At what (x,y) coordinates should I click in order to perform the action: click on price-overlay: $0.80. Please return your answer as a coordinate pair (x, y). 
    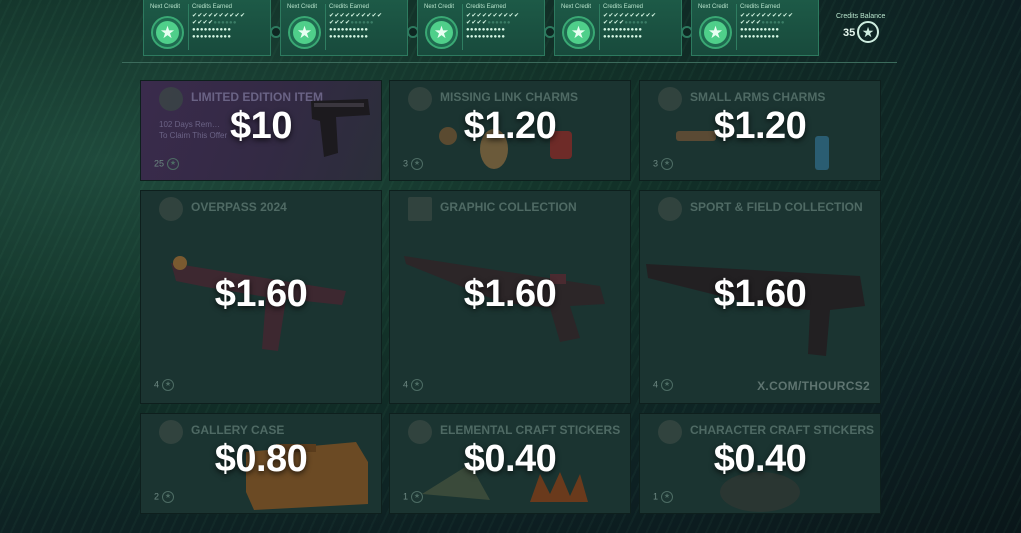
    Looking at the image, I should click on (261, 459).